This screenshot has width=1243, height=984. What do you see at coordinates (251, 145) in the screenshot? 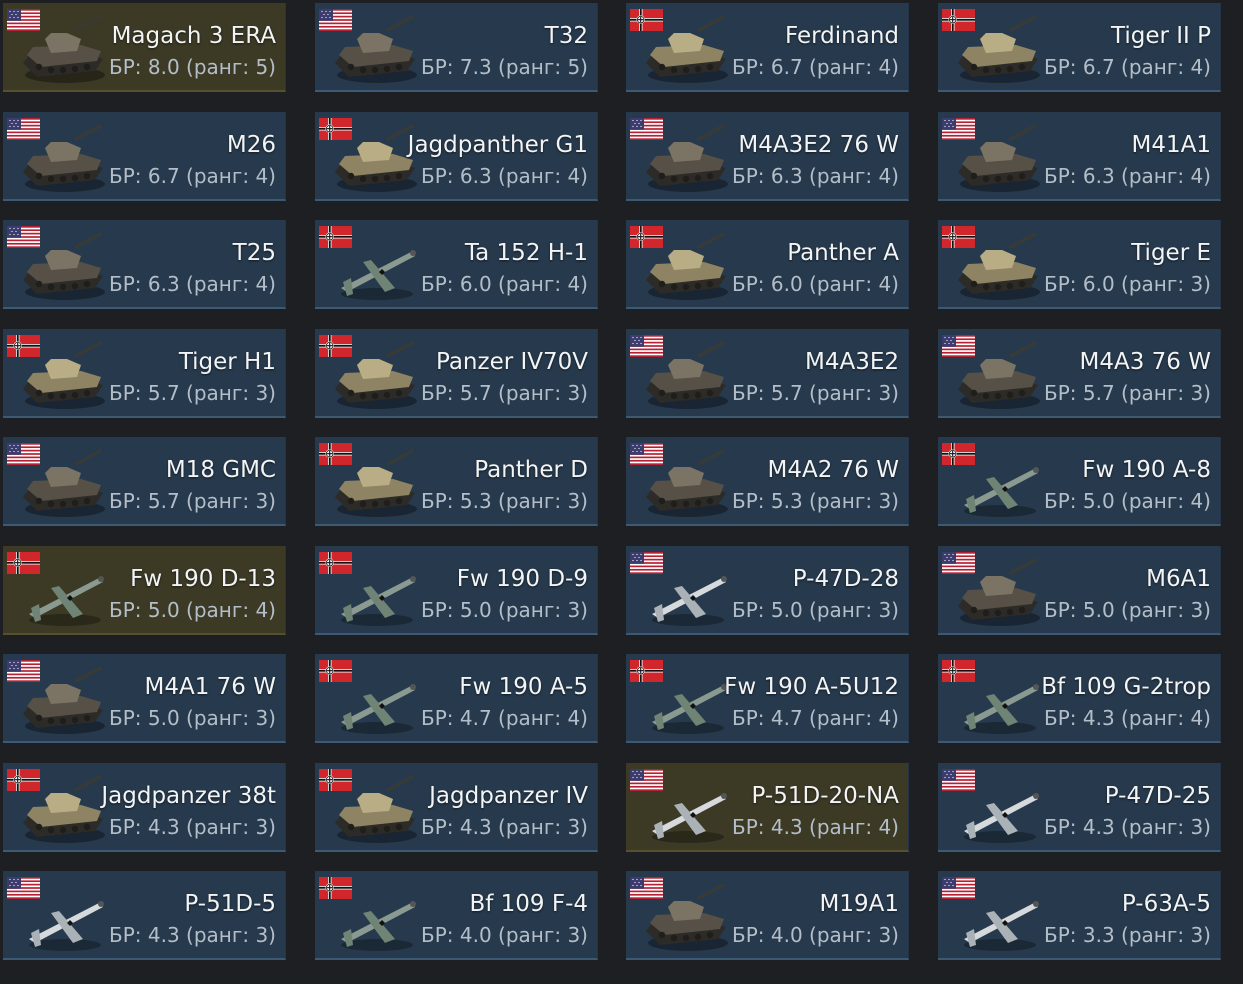
I see `vehicle-name: M26` at bounding box center [251, 145].